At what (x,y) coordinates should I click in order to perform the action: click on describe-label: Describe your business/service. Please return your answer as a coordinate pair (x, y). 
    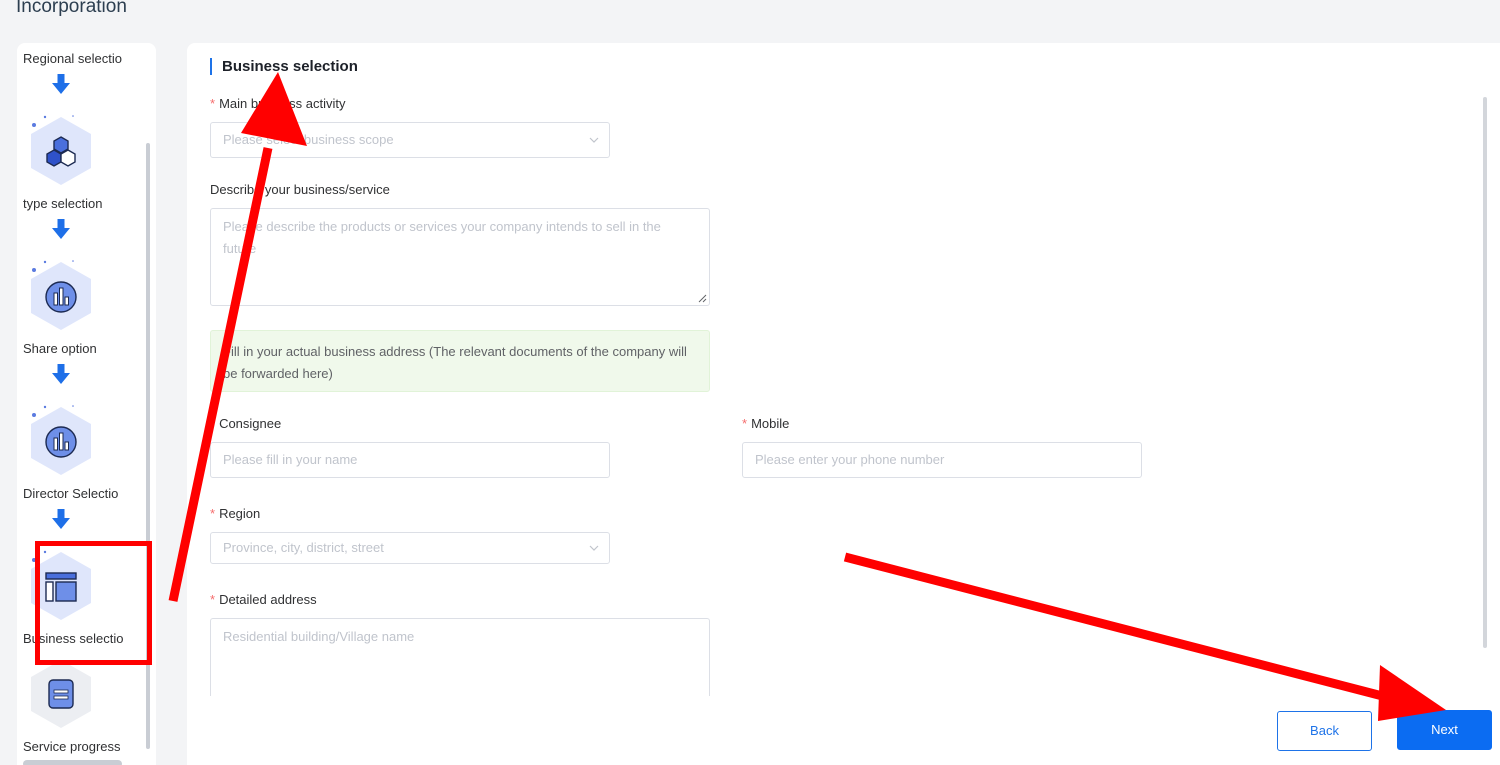
    Looking at the image, I should click on (300, 189).